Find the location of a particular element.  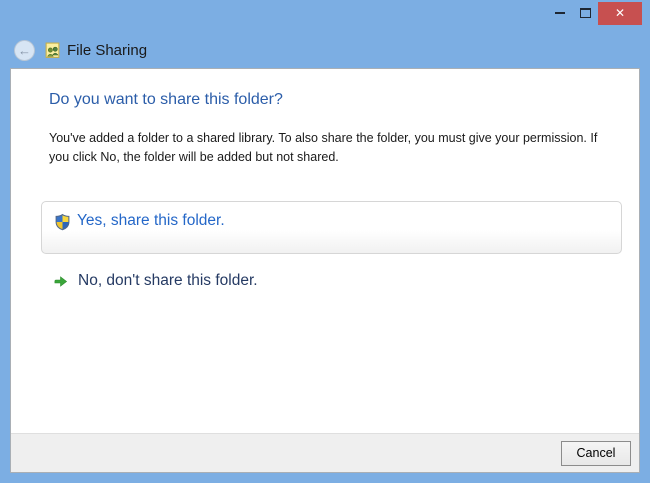

back-button: ← is located at coordinates (24, 50).